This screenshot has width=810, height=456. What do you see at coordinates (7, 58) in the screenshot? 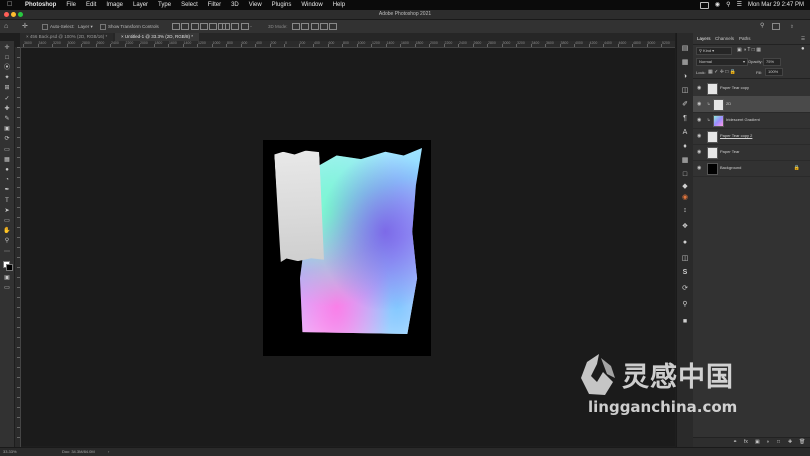
I see `marquee-tool-icon: □` at bounding box center [7, 58].